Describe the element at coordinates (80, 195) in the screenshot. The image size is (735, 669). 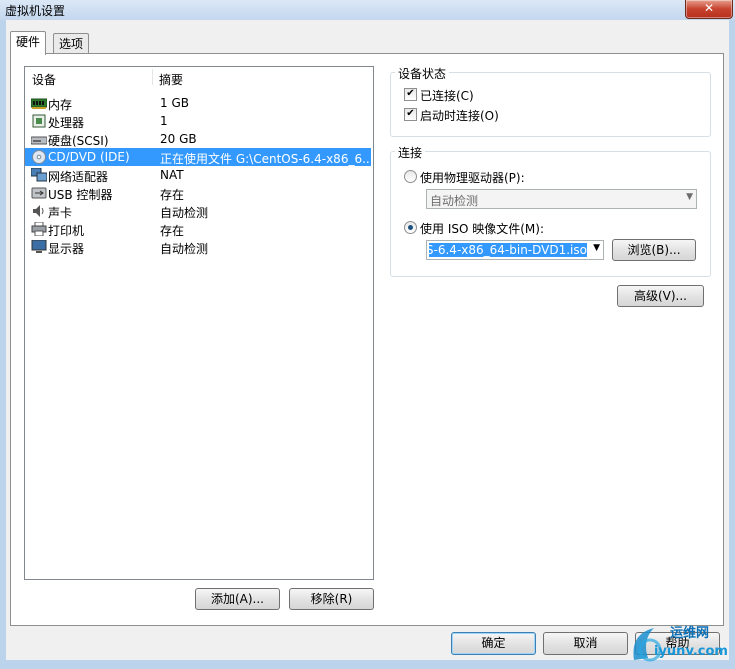
I see `device-name: USB 控制器` at that location.